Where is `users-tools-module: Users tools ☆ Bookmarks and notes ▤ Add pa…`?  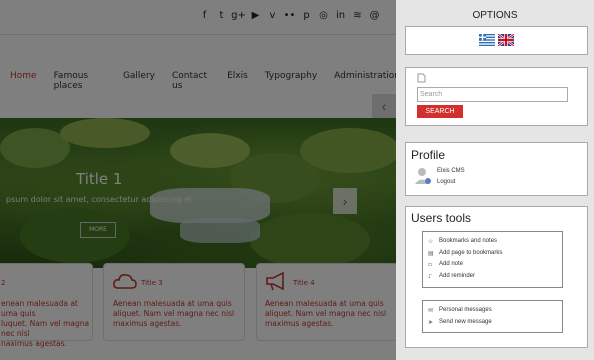
users-tools-module: Users tools ☆ Bookmarks and notes ▤ Add pa… is located at coordinates (496, 277).